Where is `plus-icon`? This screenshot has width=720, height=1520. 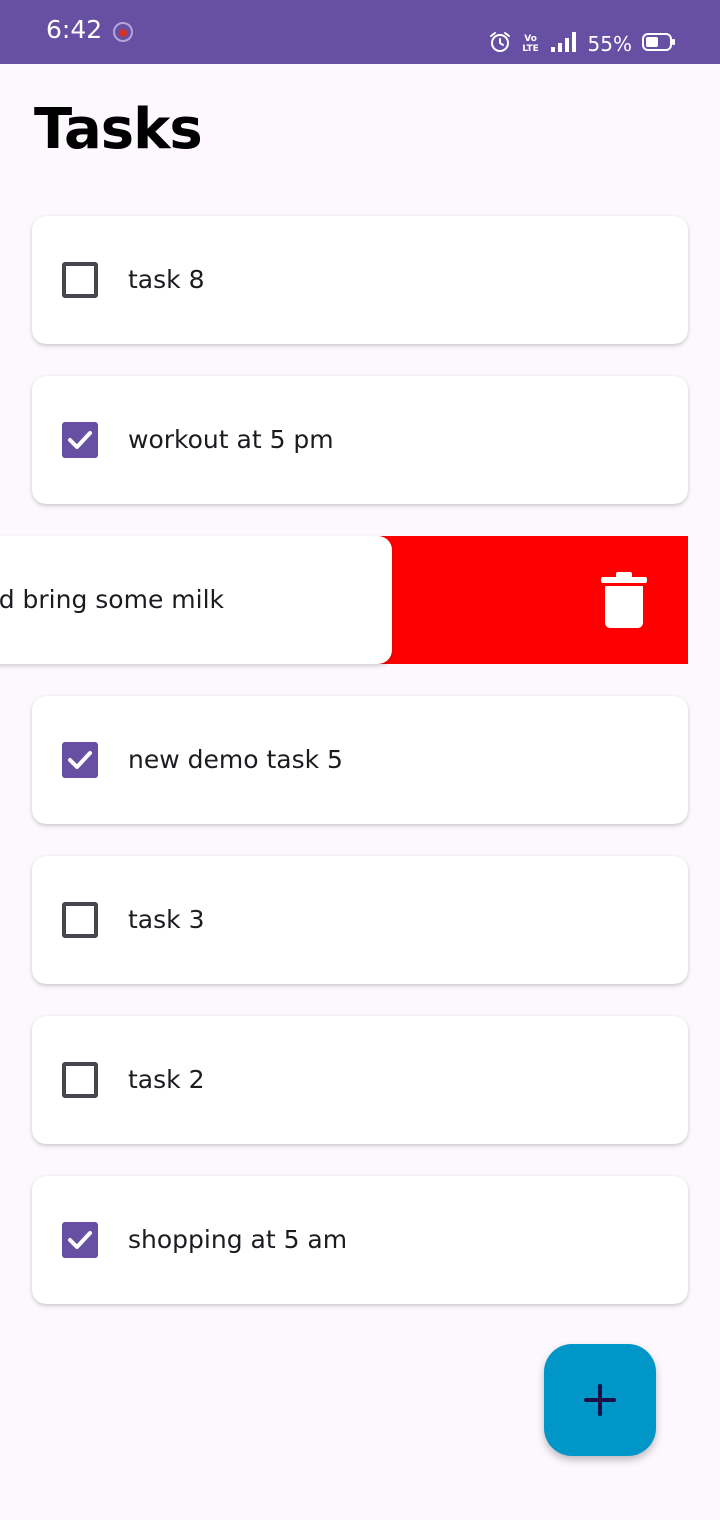 plus-icon is located at coordinates (600, 1400).